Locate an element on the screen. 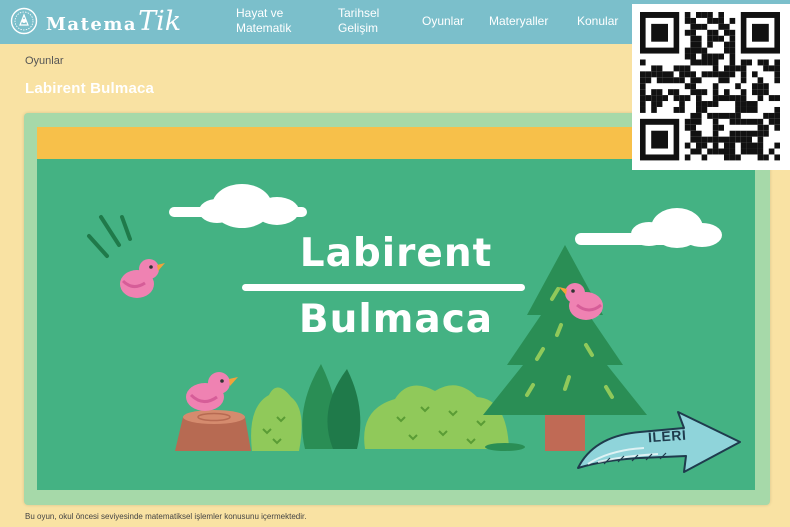 This screenshot has height=527, width=790. qr-code-icon is located at coordinates (710, 86).